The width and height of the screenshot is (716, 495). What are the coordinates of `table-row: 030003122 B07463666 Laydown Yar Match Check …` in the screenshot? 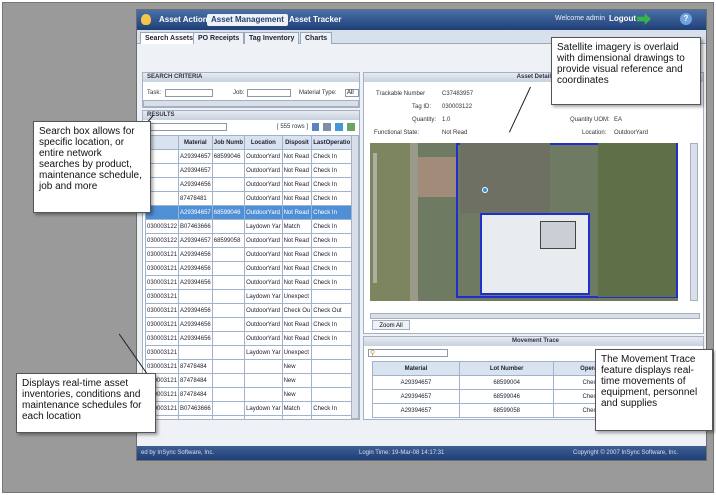 It's located at (248, 226).